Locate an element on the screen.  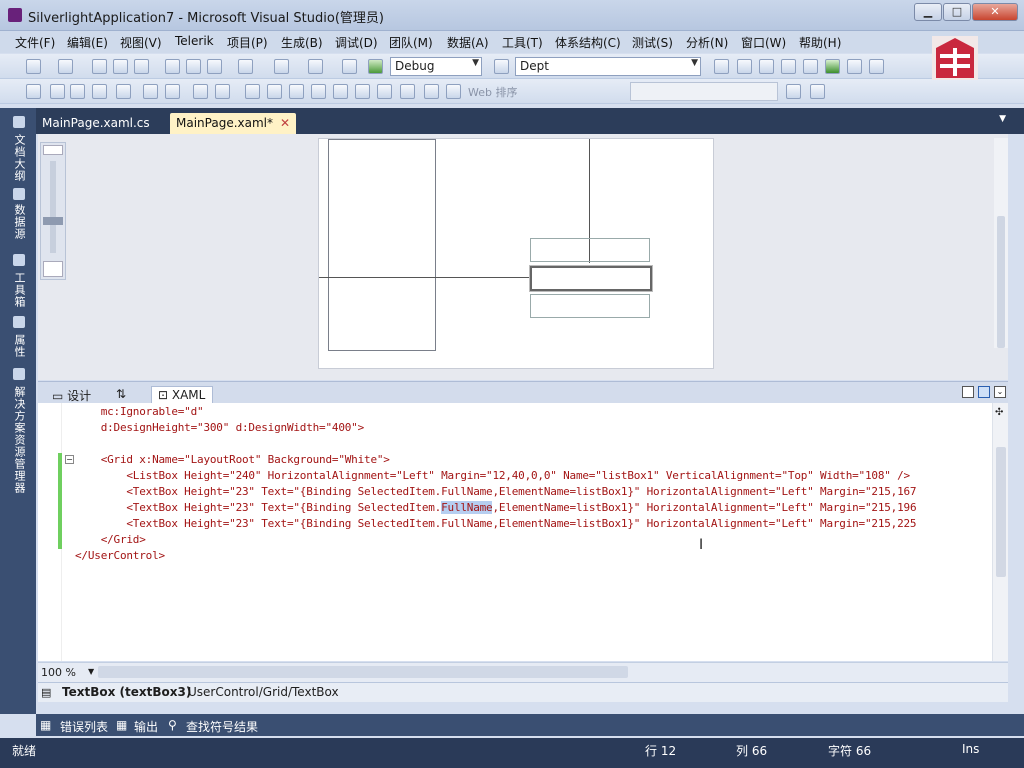
save-all-icon is located at coordinates (141, 66).